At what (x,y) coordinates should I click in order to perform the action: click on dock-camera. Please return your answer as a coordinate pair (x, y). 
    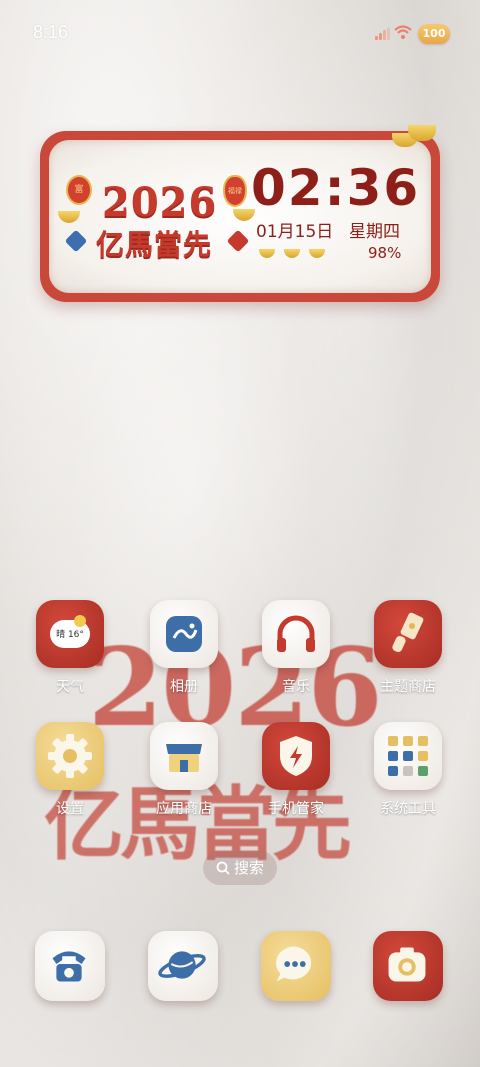
    Looking at the image, I should click on (408, 966).